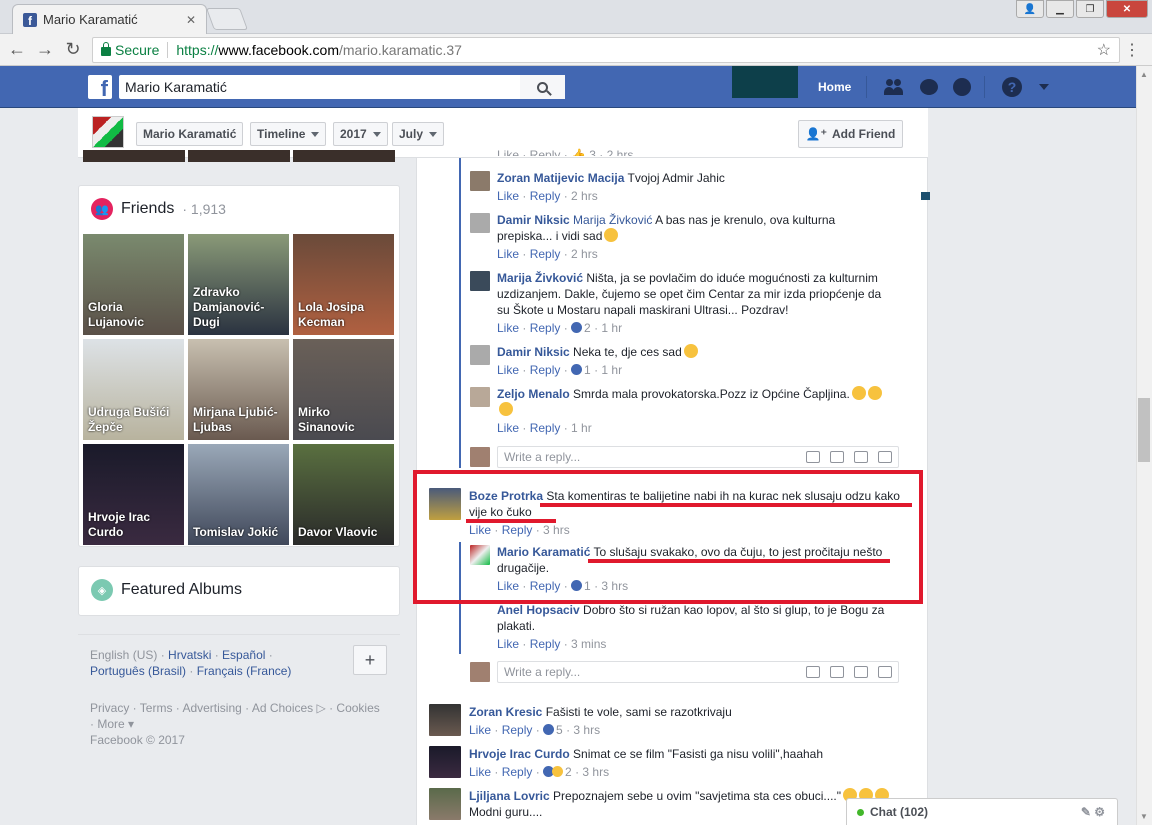 The image size is (1152, 825). I want to click on year-selector: 2017, so click(360, 134).